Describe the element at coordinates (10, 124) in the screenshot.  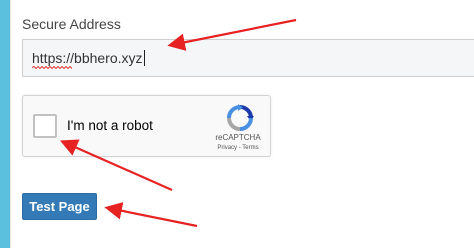
I see `left-divider` at that location.